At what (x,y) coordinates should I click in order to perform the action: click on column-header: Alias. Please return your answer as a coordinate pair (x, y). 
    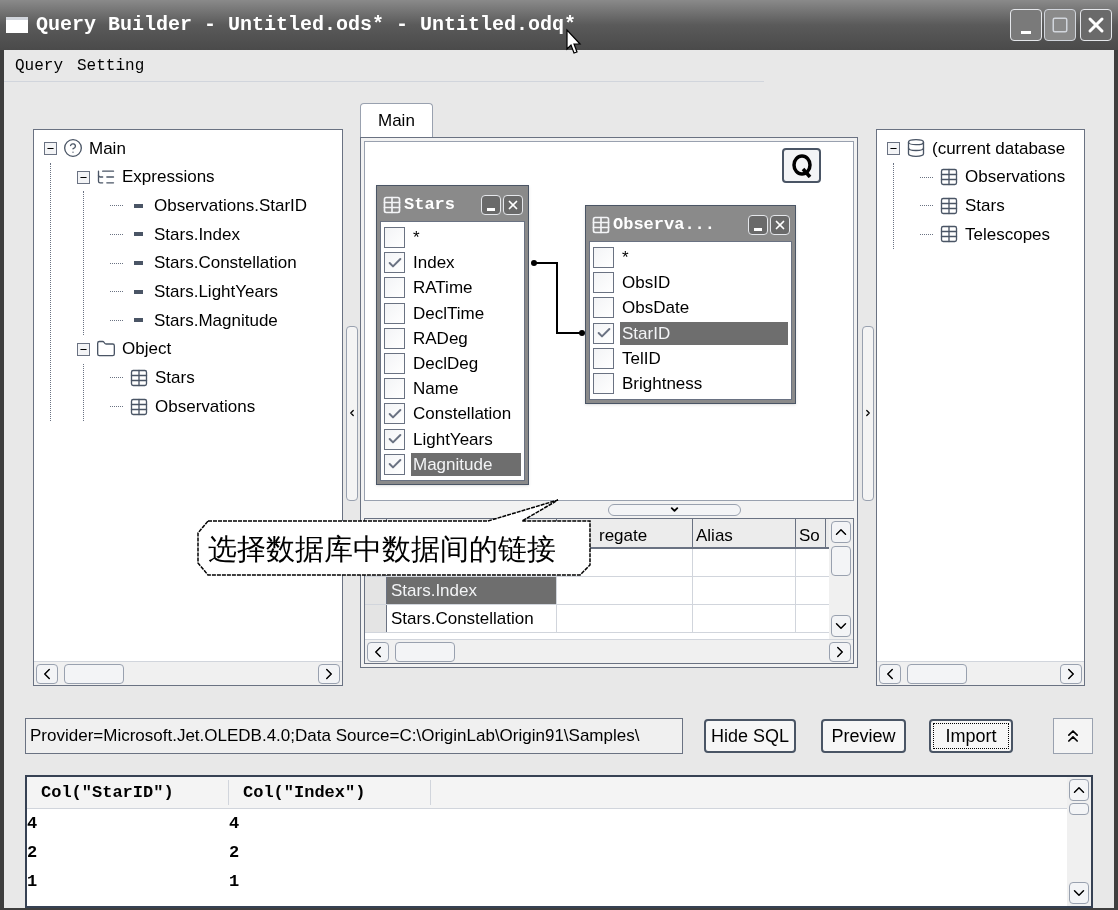
    Looking at the image, I should click on (714, 535).